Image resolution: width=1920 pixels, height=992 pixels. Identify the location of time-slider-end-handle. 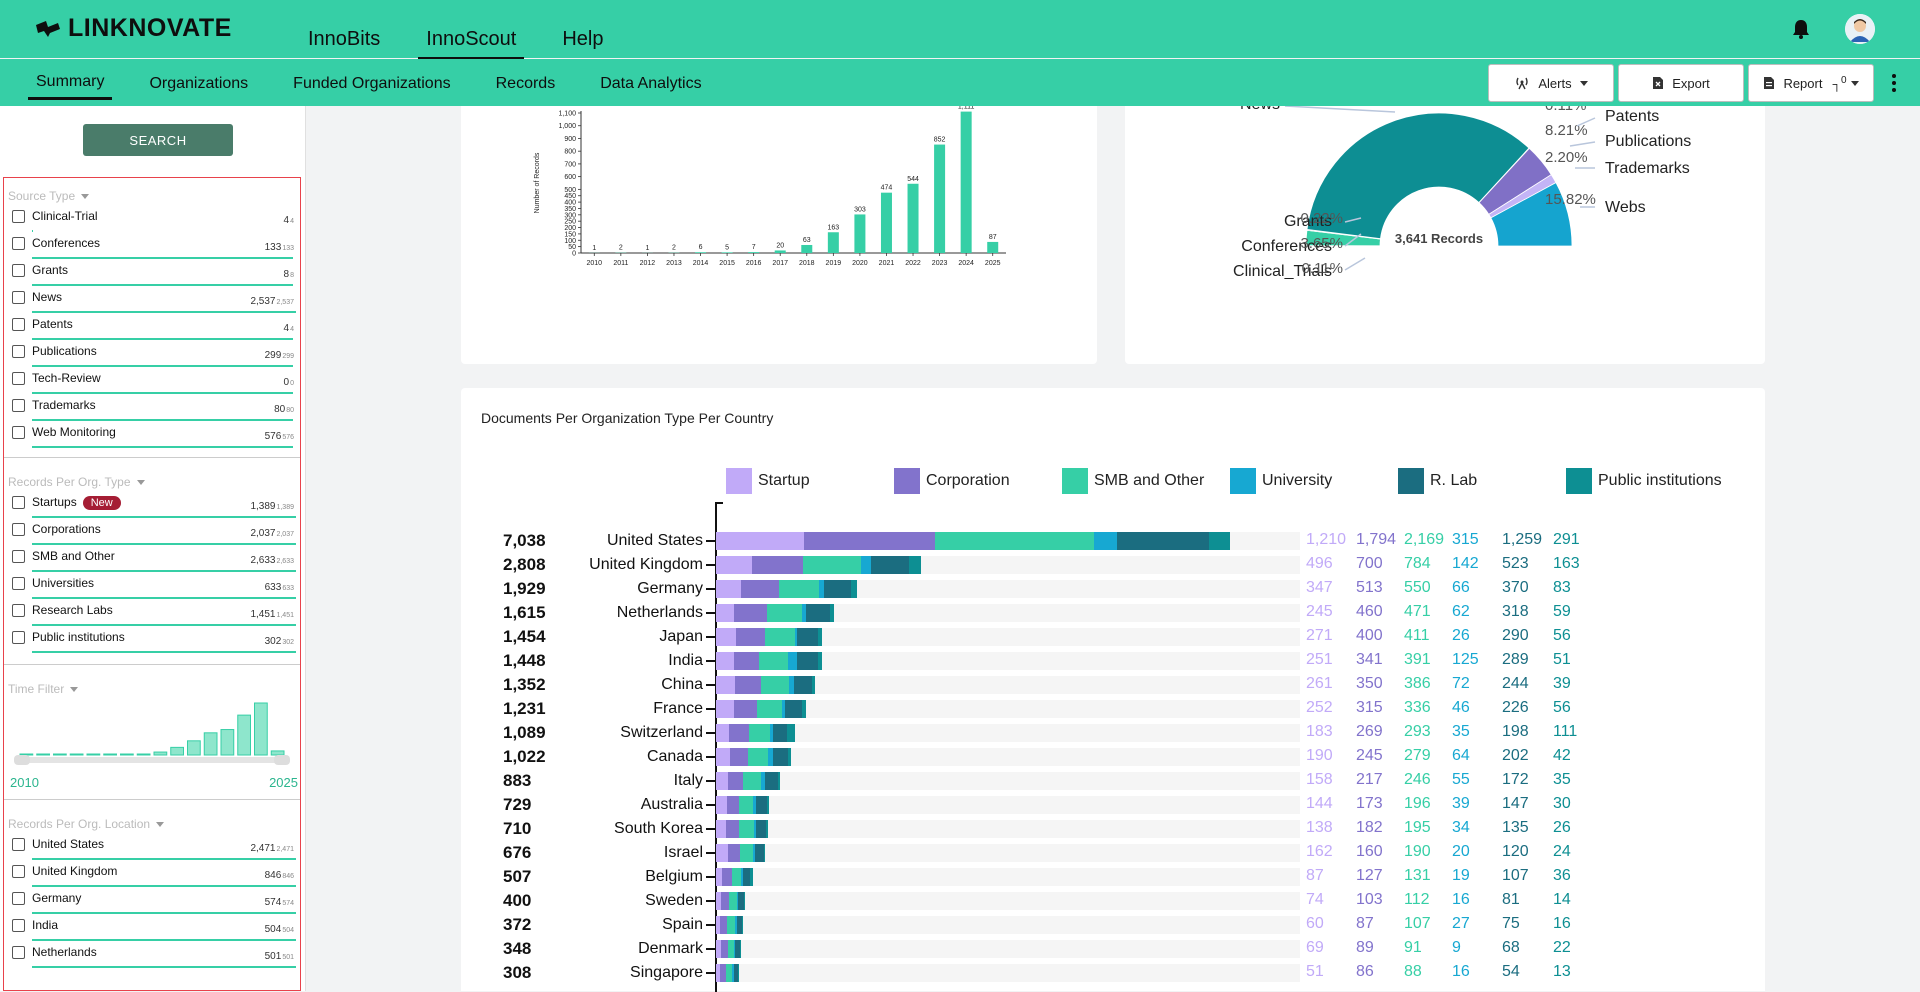
(282, 760).